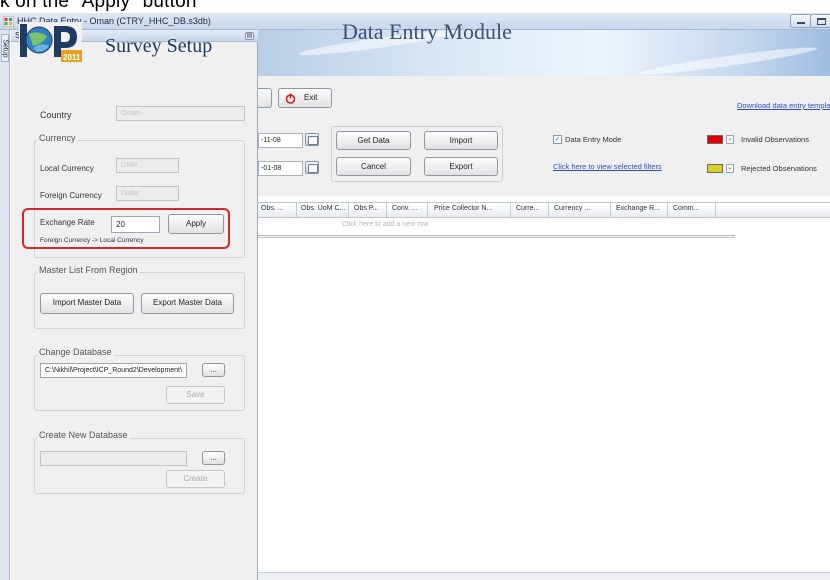 The image size is (830, 580). What do you see at coordinates (159, 46) in the screenshot?
I see `survey-setup-title: Survey Setup` at bounding box center [159, 46].